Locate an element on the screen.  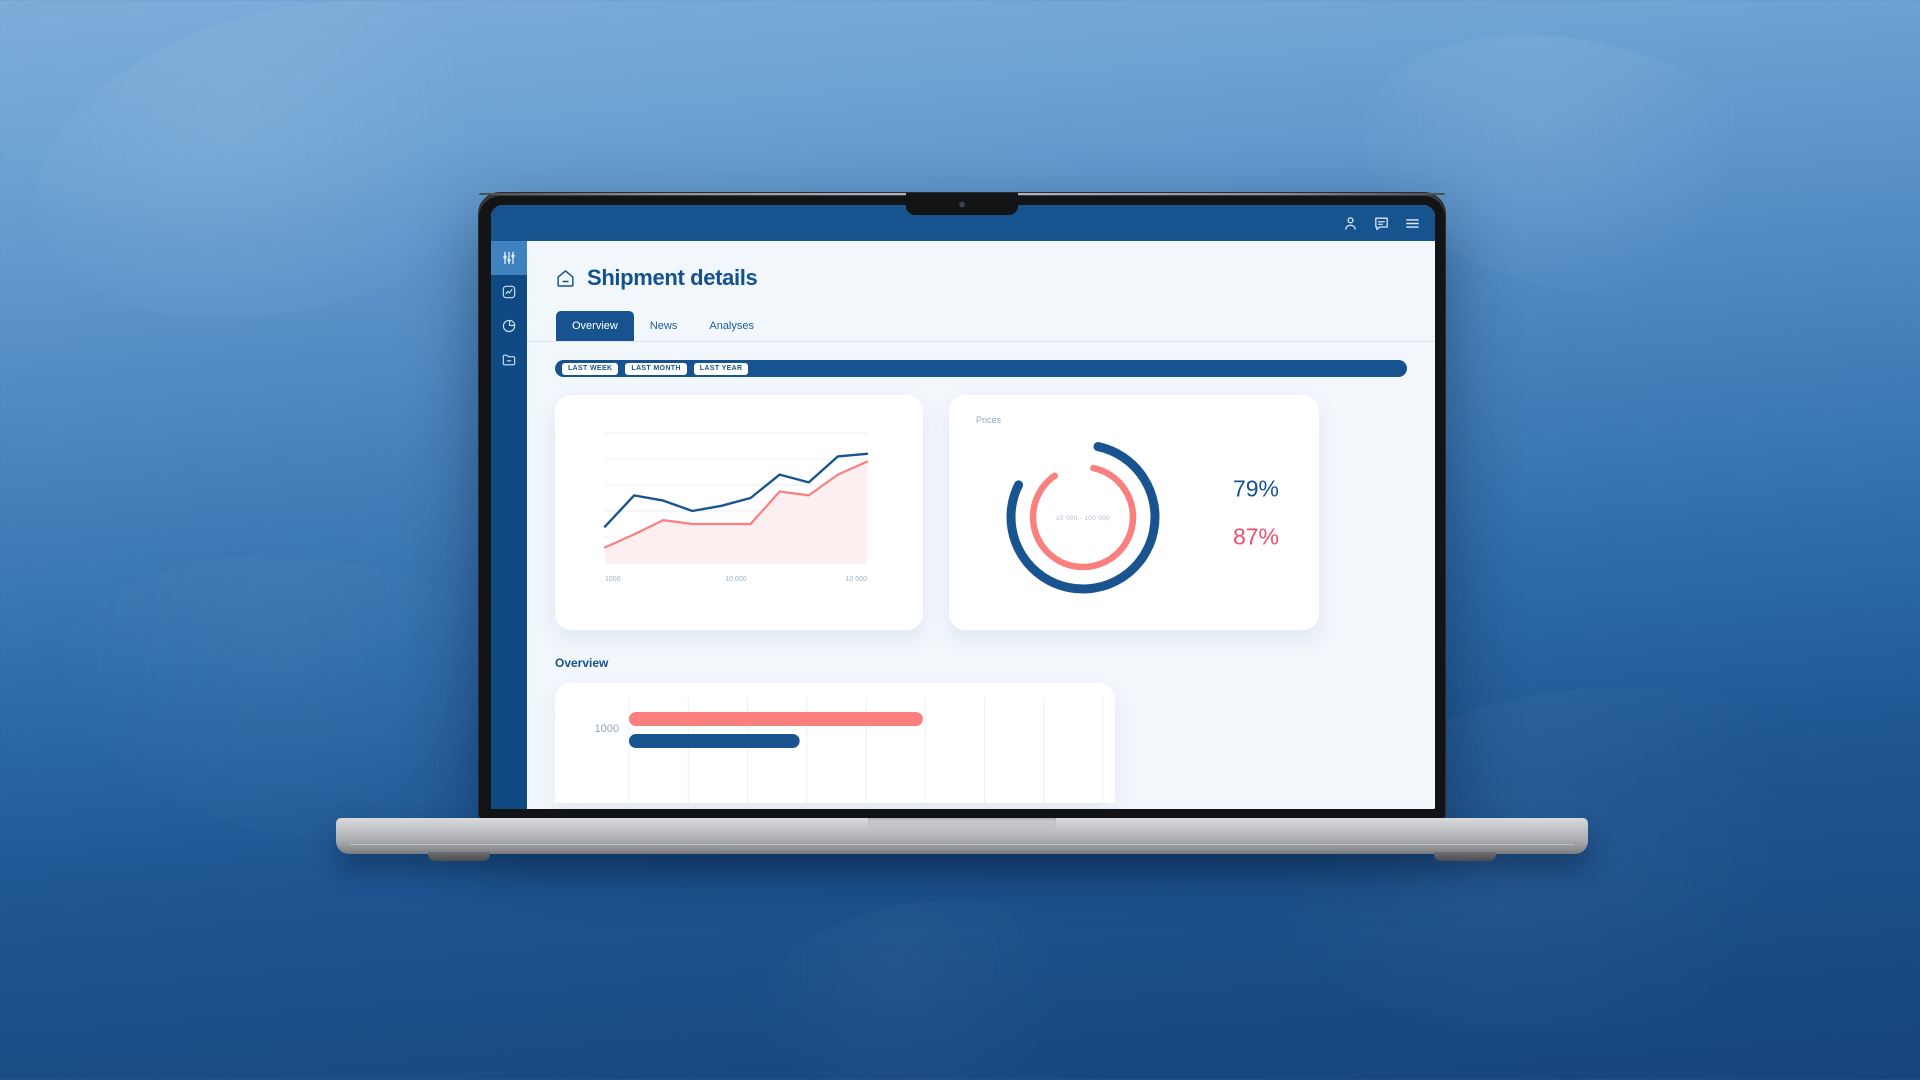
folder-icon is located at coordinates (509, 360).